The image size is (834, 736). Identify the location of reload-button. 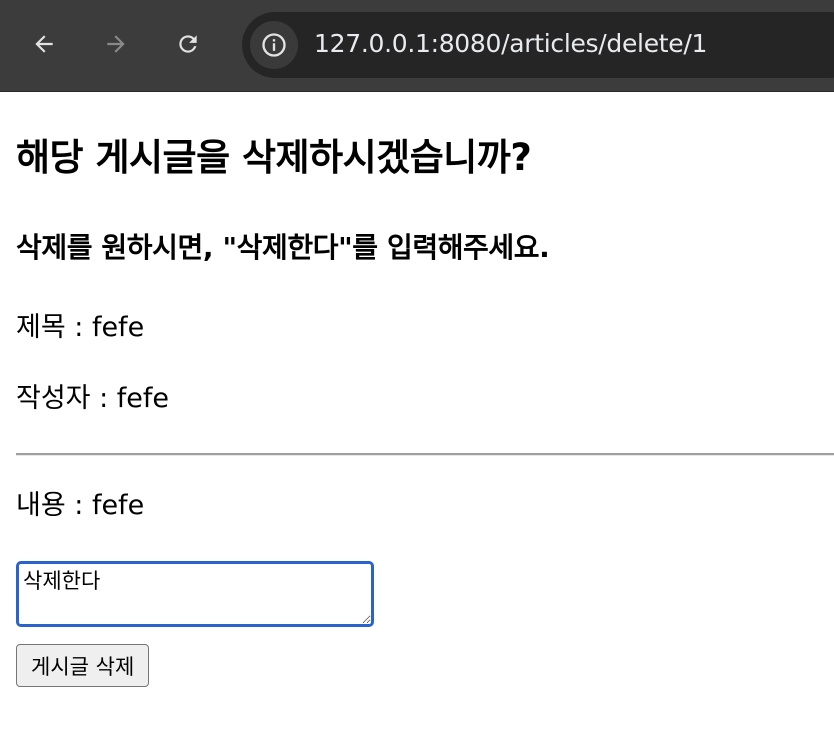
(188, 44).